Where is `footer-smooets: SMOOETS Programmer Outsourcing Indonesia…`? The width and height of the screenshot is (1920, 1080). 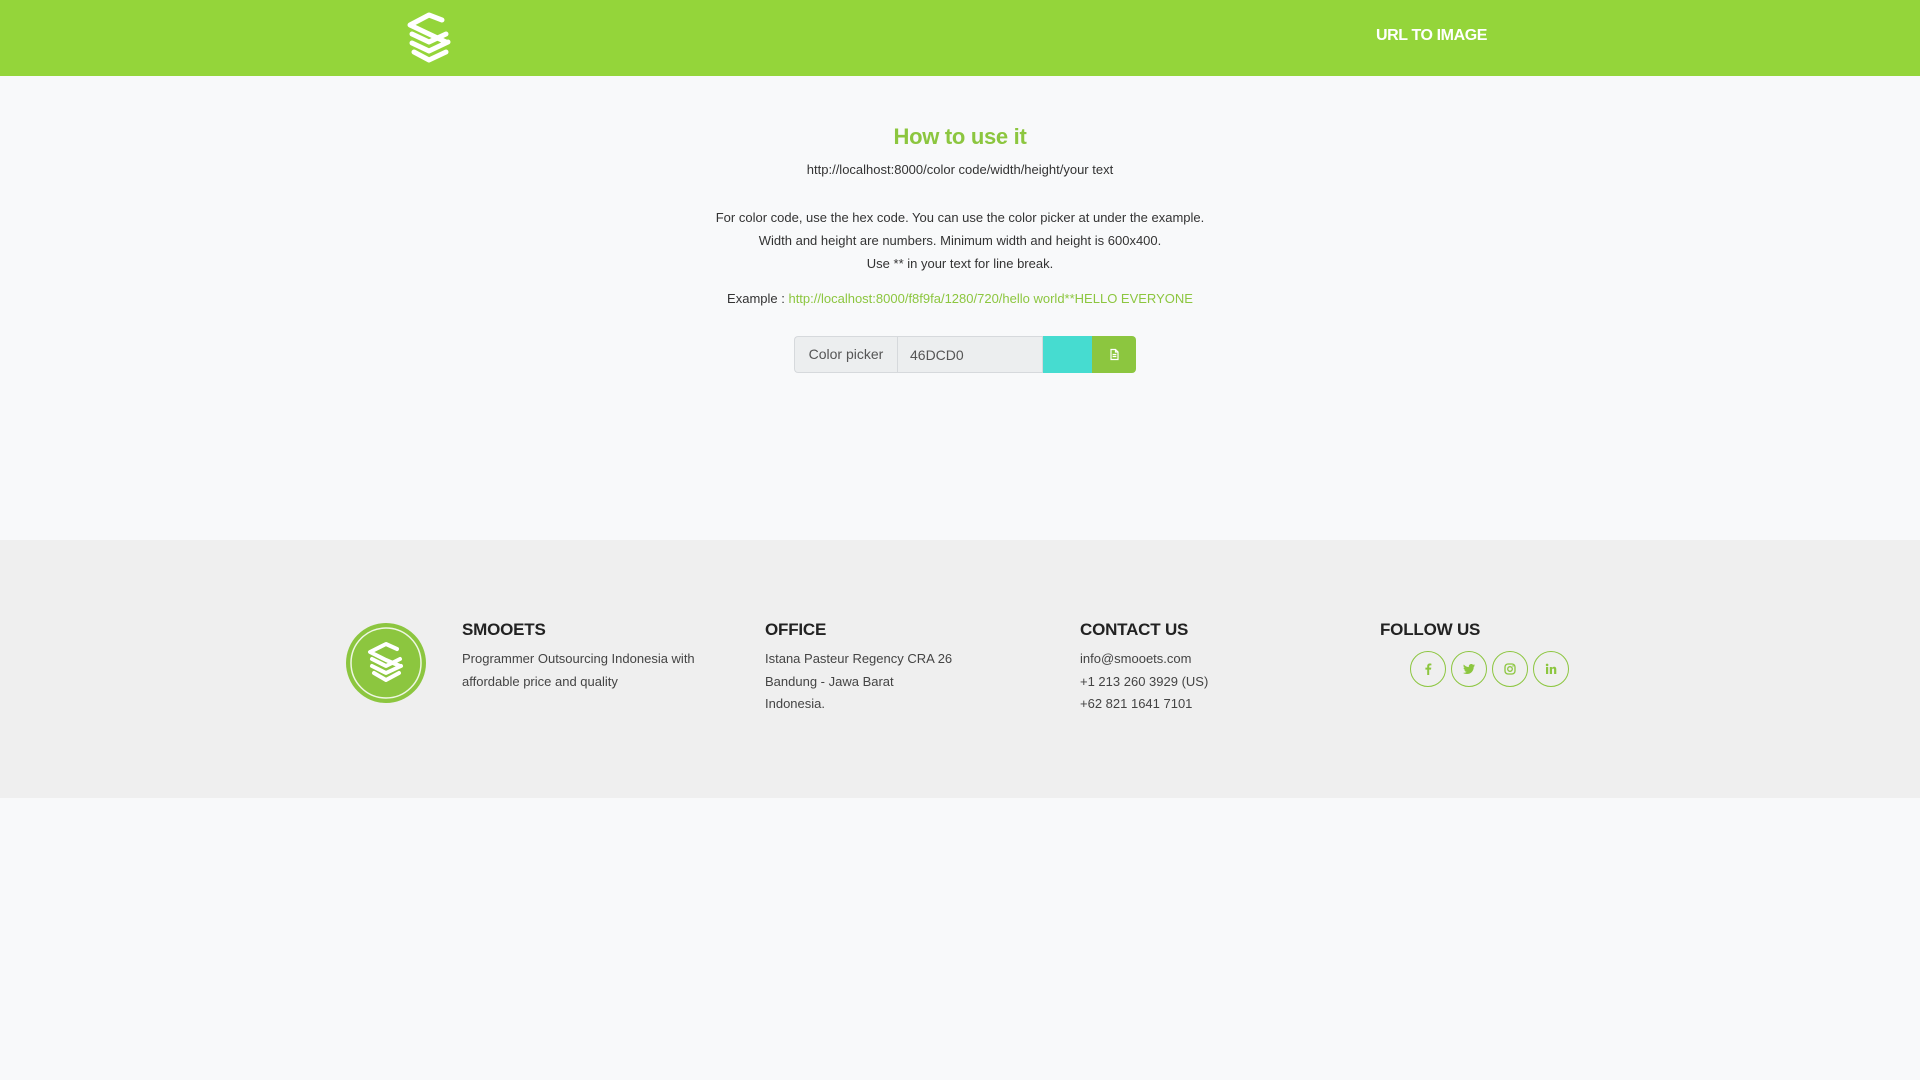 footer-smooets: SMOOETS Programmer Outsourcing Indonesia… is located at coordinates (597, 656).